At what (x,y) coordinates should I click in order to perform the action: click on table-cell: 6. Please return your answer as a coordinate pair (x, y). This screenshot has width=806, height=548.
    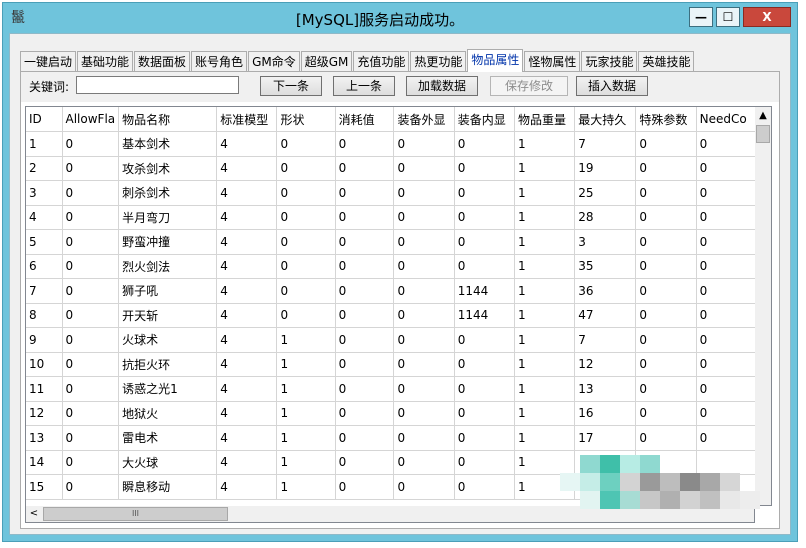
    Looking at the image, I should click on (44, 266).